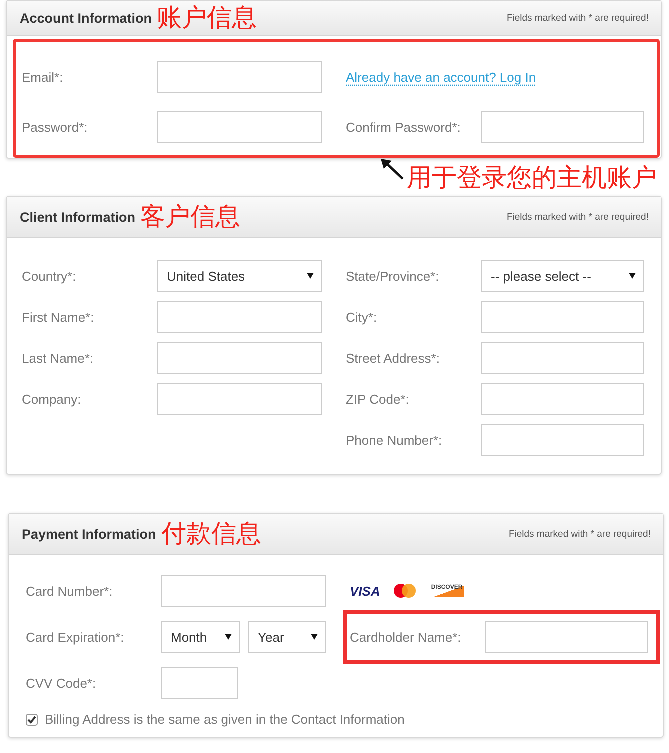  What do you see at coordinates (395, 440) in the screenshot?
I see `field-label: Phone Number*:` at bounding box center [395, 440].